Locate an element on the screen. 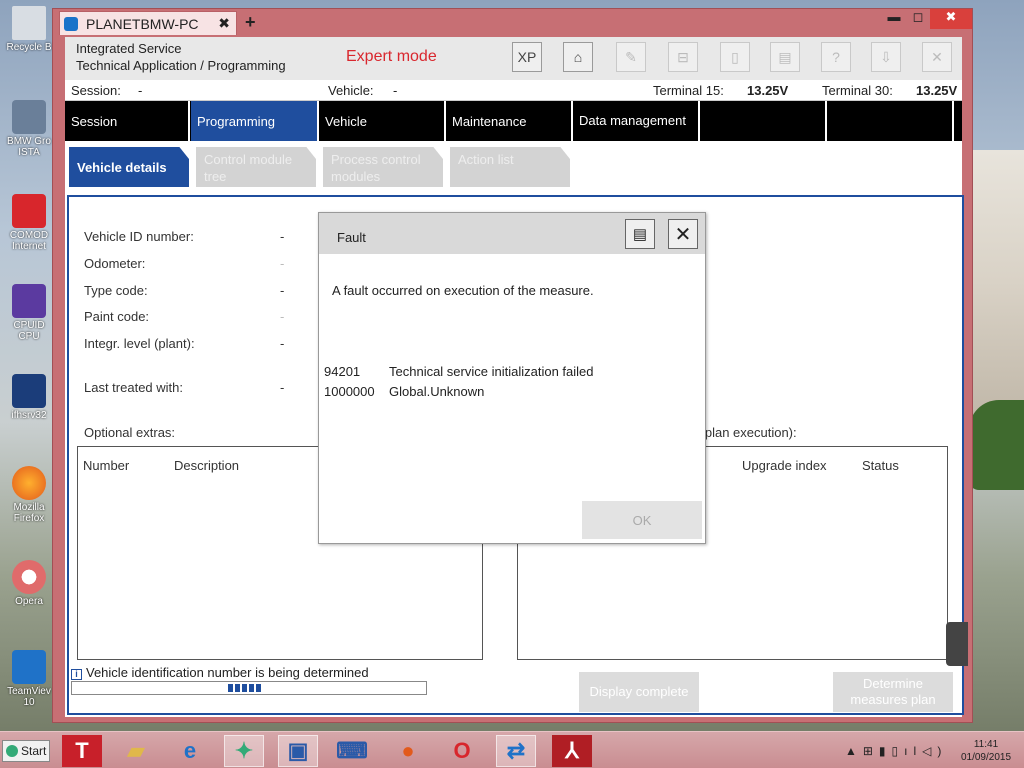 Image resolution: width=1024 pixels, height=768 pixels. side-panel-handle is located at coordinates (957, 644).